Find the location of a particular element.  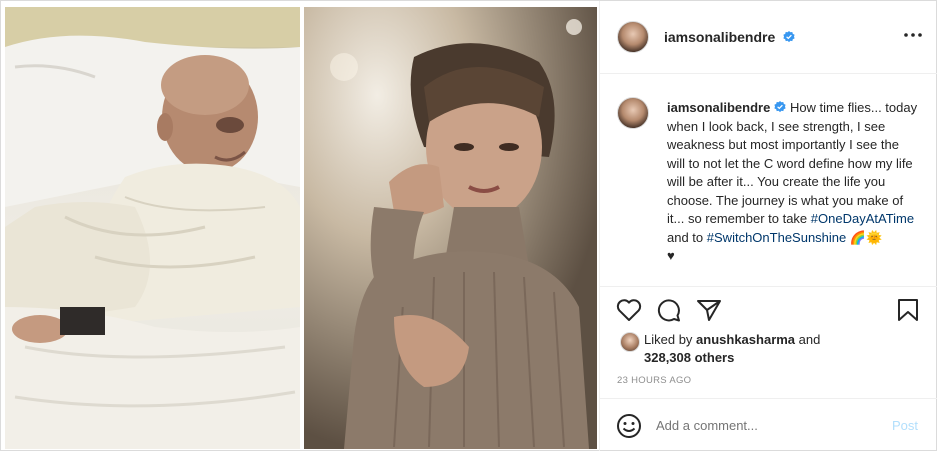

post-header: iamsonalibendre is located at coordinates (768, 37).